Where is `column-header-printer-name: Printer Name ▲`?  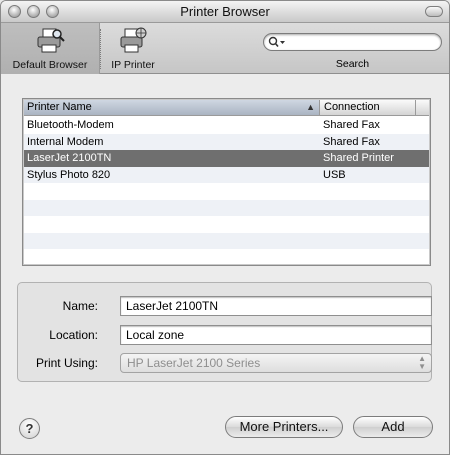 column-header-printer-name: Printer Name ▲ is located at coordinates (172, 107).